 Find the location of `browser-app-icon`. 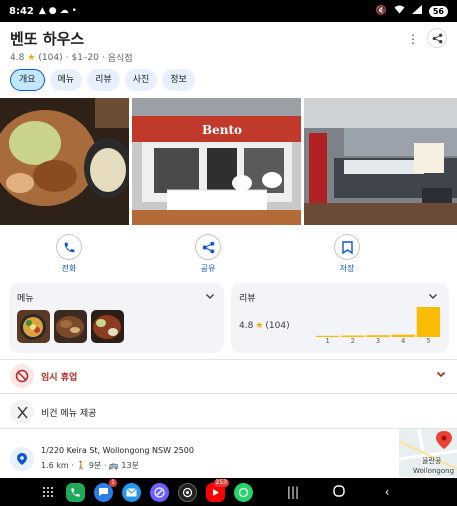

browser-app-icon is located at coordinates (159, 492).